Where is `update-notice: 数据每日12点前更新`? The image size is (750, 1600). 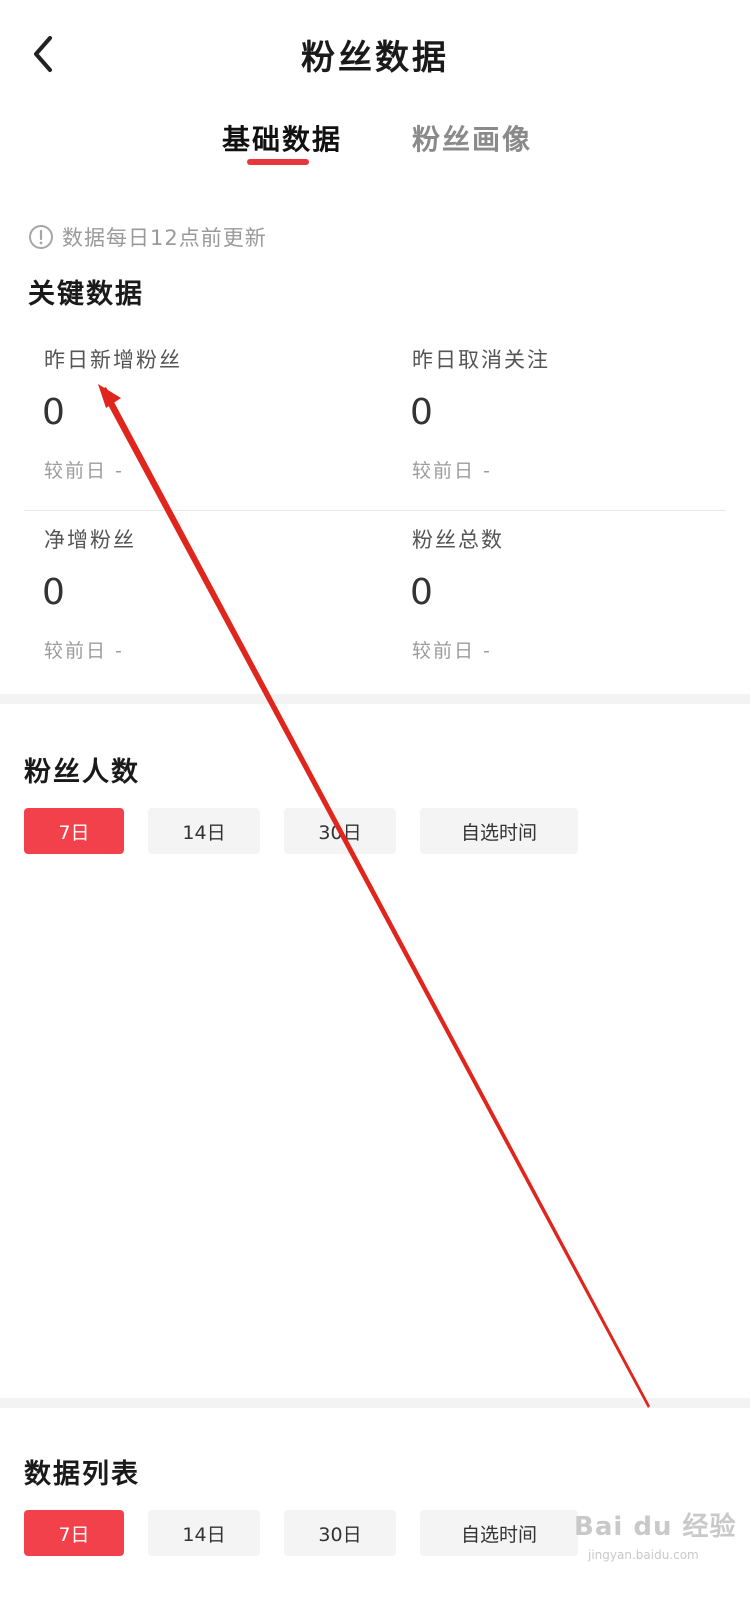 update-notice: 数据每日12点前更新 is located at coordinates (164, 238).